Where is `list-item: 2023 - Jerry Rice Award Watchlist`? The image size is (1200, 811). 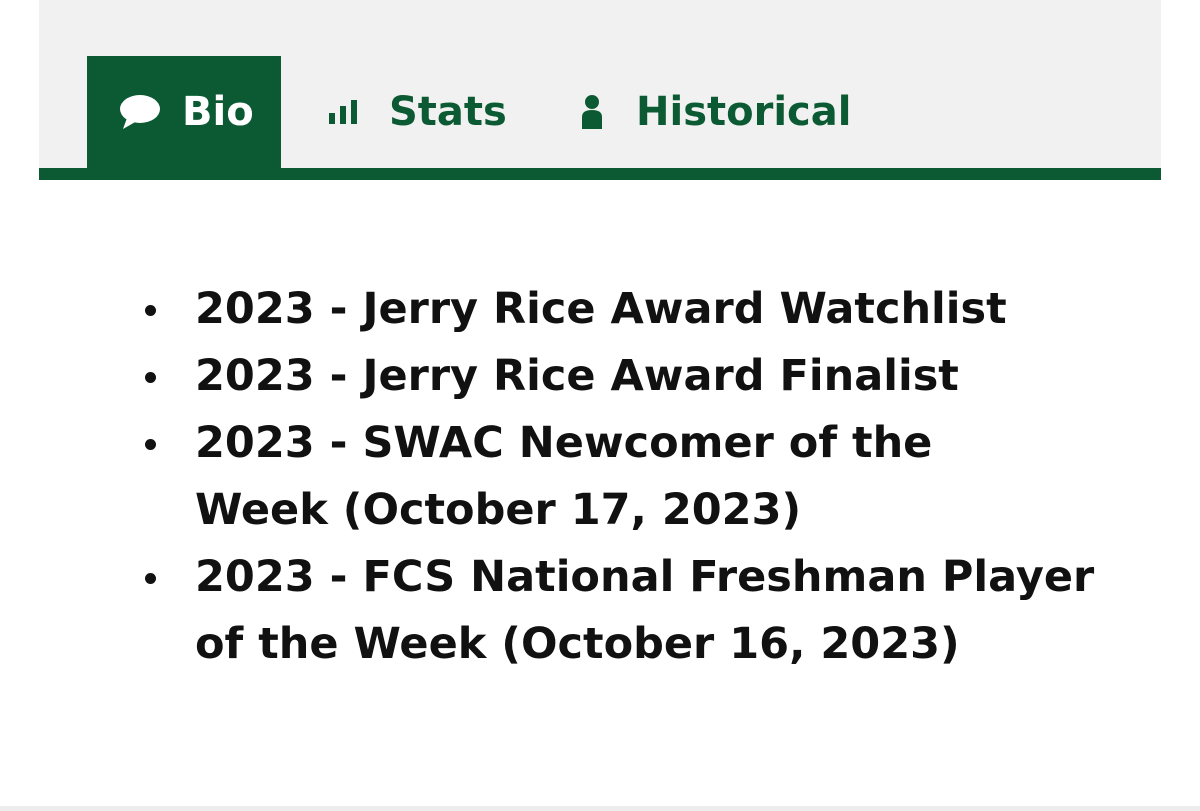 list-item: 2023 - Jerry Rice Award Watchlist is located at coordinates (635, 309).